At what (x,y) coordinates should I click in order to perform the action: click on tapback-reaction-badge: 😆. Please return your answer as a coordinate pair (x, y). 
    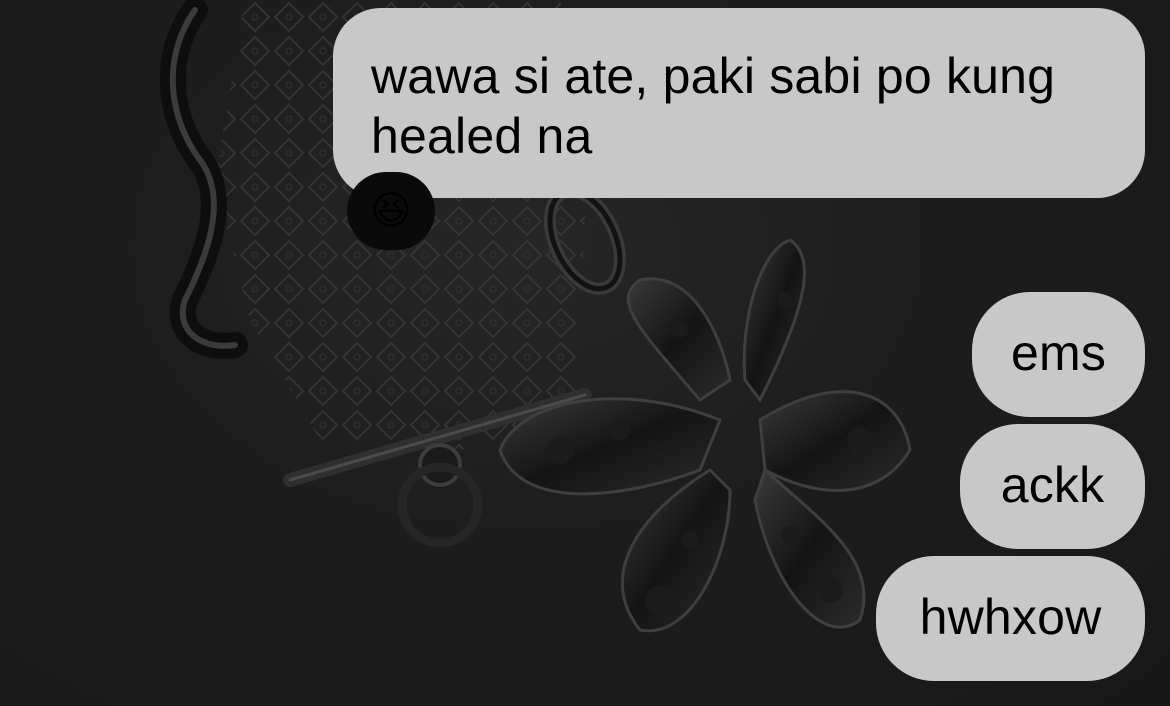
    Looking at the image, I should click on (391, 211).